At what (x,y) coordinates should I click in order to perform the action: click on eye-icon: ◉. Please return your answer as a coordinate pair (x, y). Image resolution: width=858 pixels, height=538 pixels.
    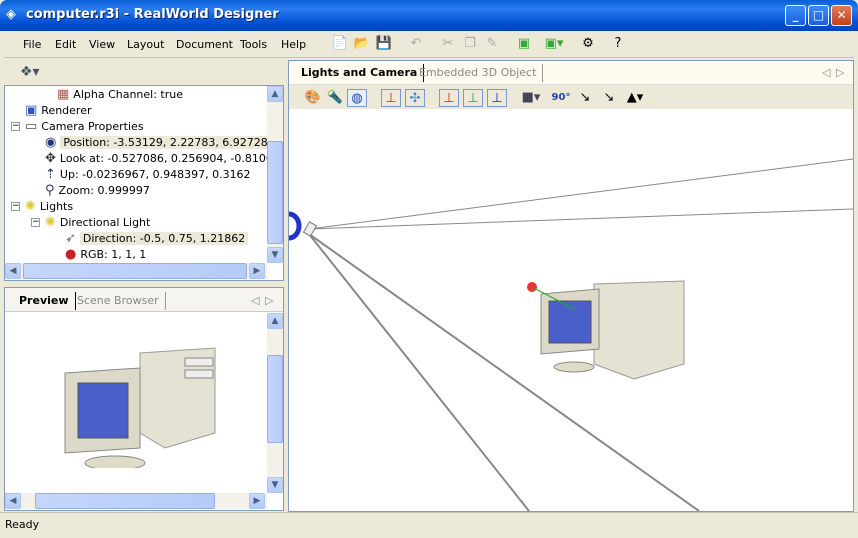
    Looking at the image, I should click on (51, 142).